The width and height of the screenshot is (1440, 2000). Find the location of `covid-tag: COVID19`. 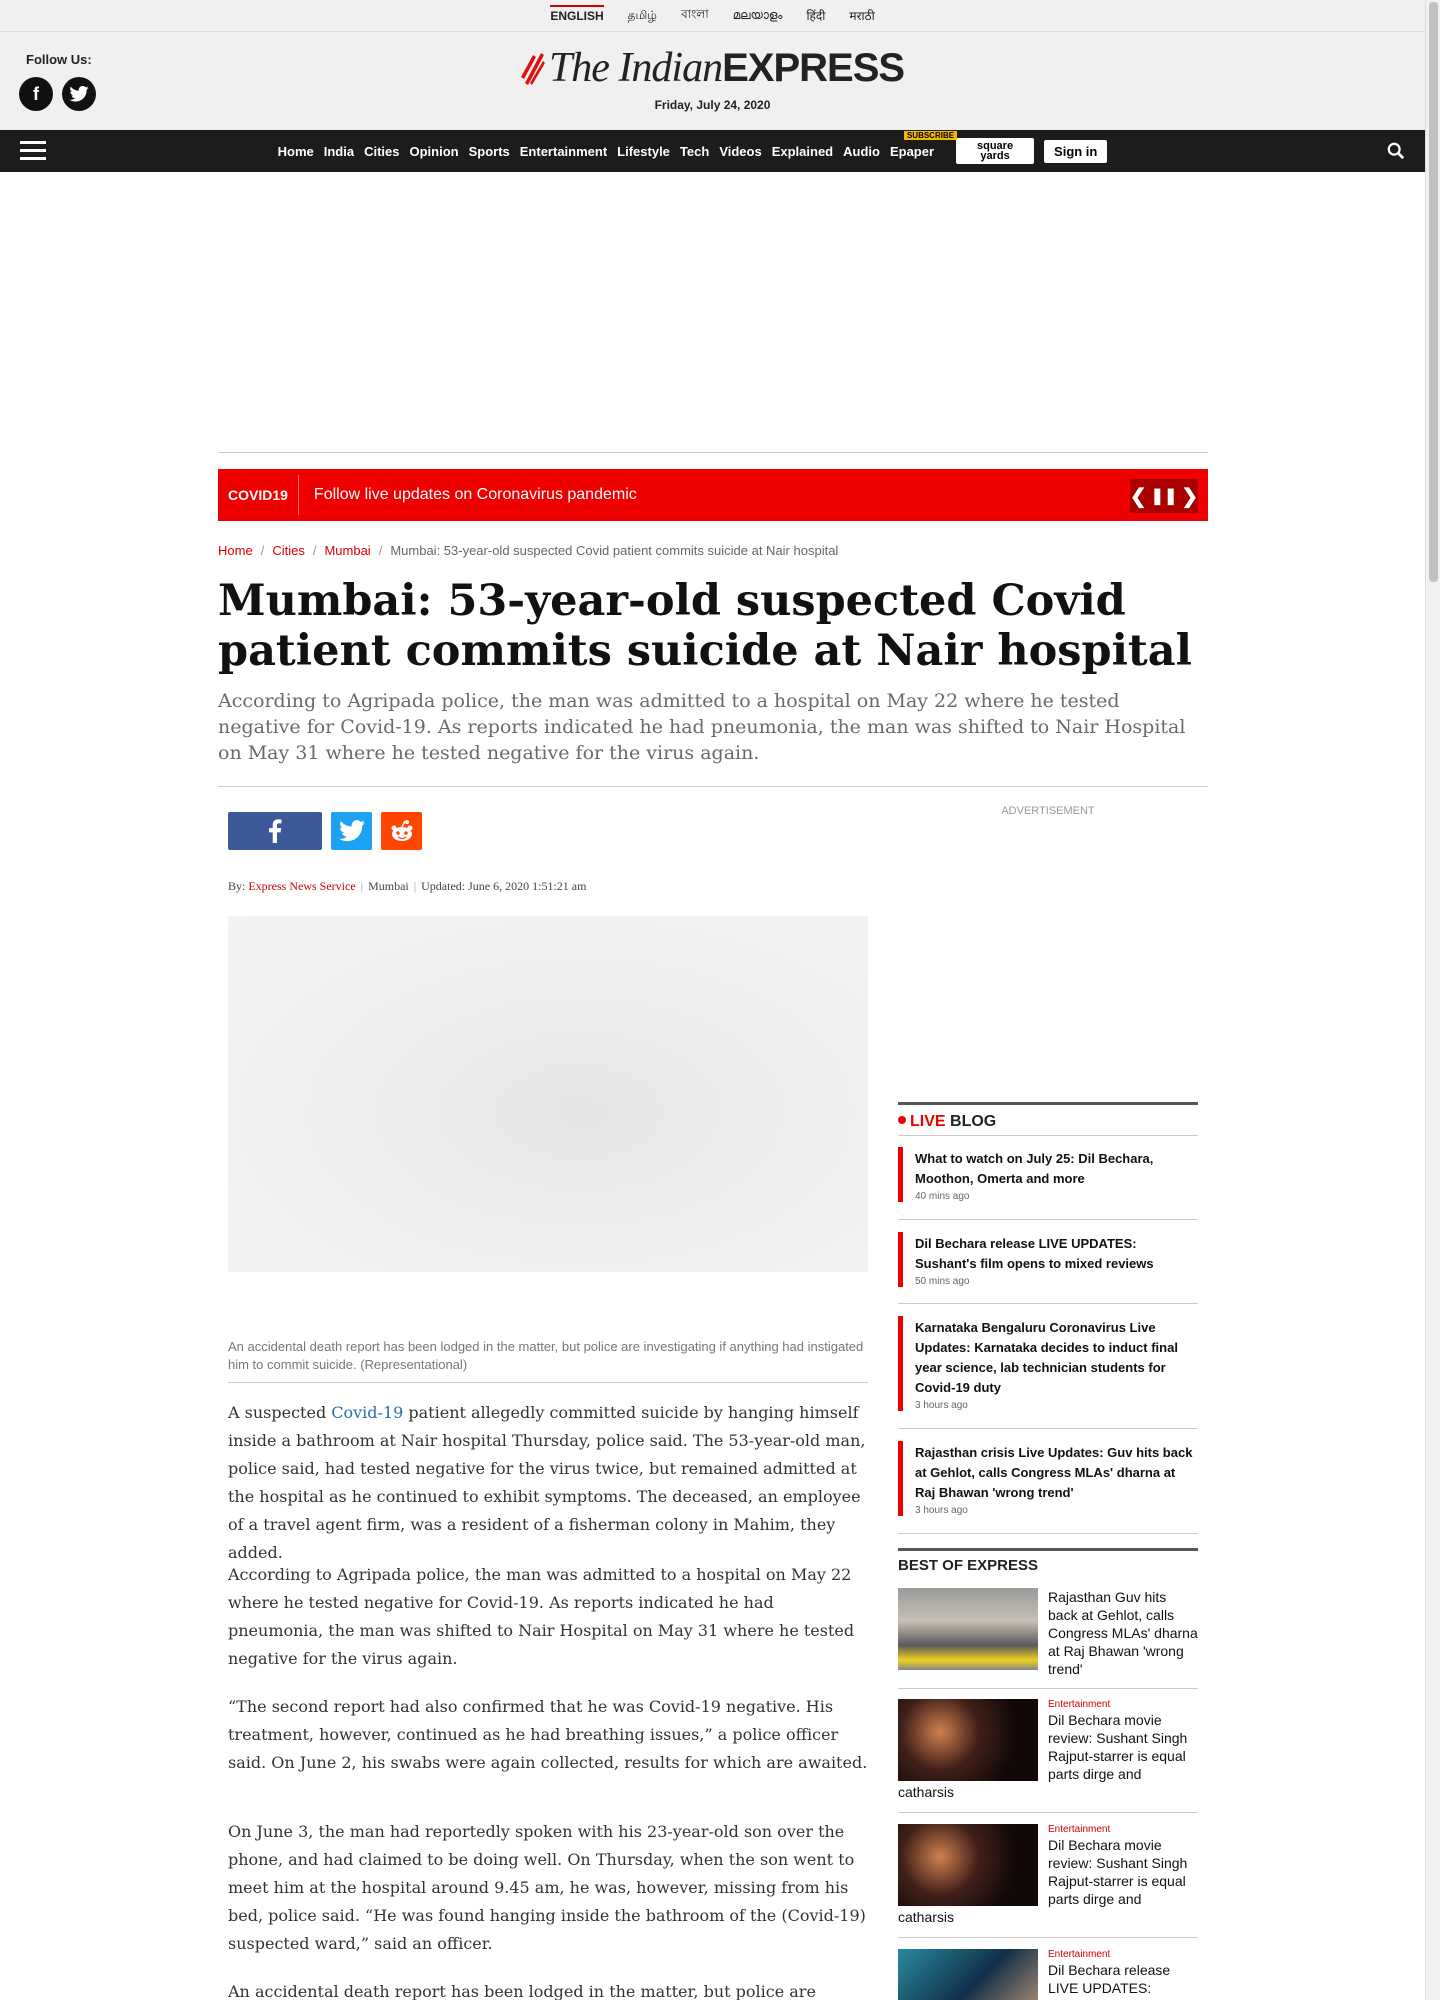

covid-tag: COVID19 is located at coordinates (258, 495).